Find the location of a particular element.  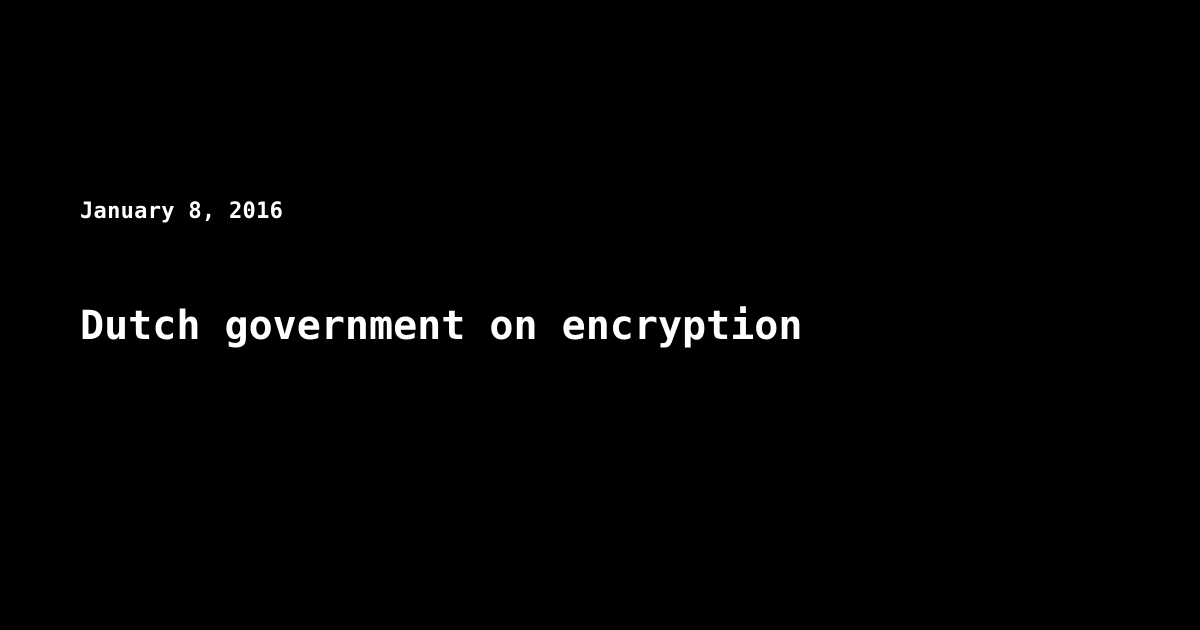

post-title: Dutch government on encryption is located at coordinates (441, 326).